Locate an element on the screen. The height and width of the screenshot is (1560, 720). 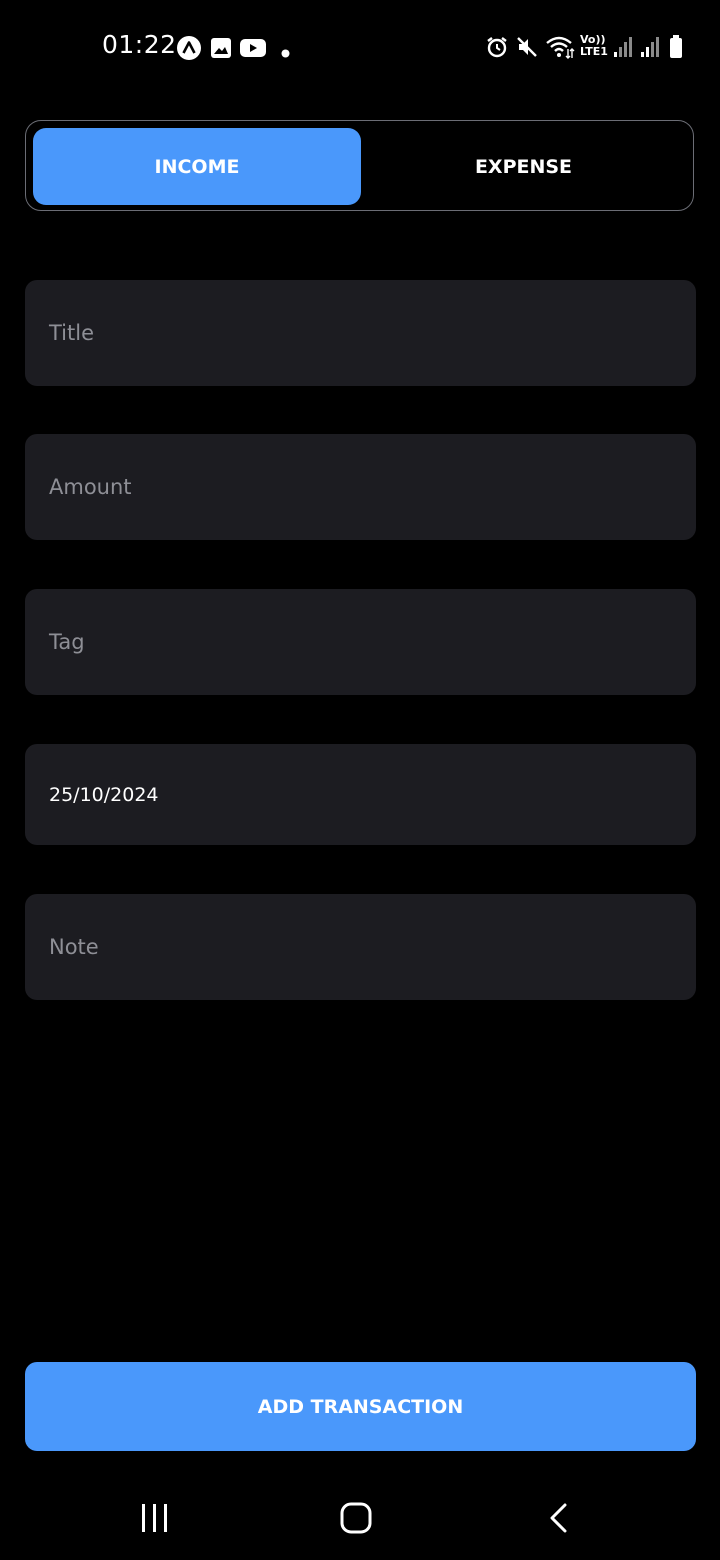
date-field: 25/10/2024 is located at coordinates (360, 794).